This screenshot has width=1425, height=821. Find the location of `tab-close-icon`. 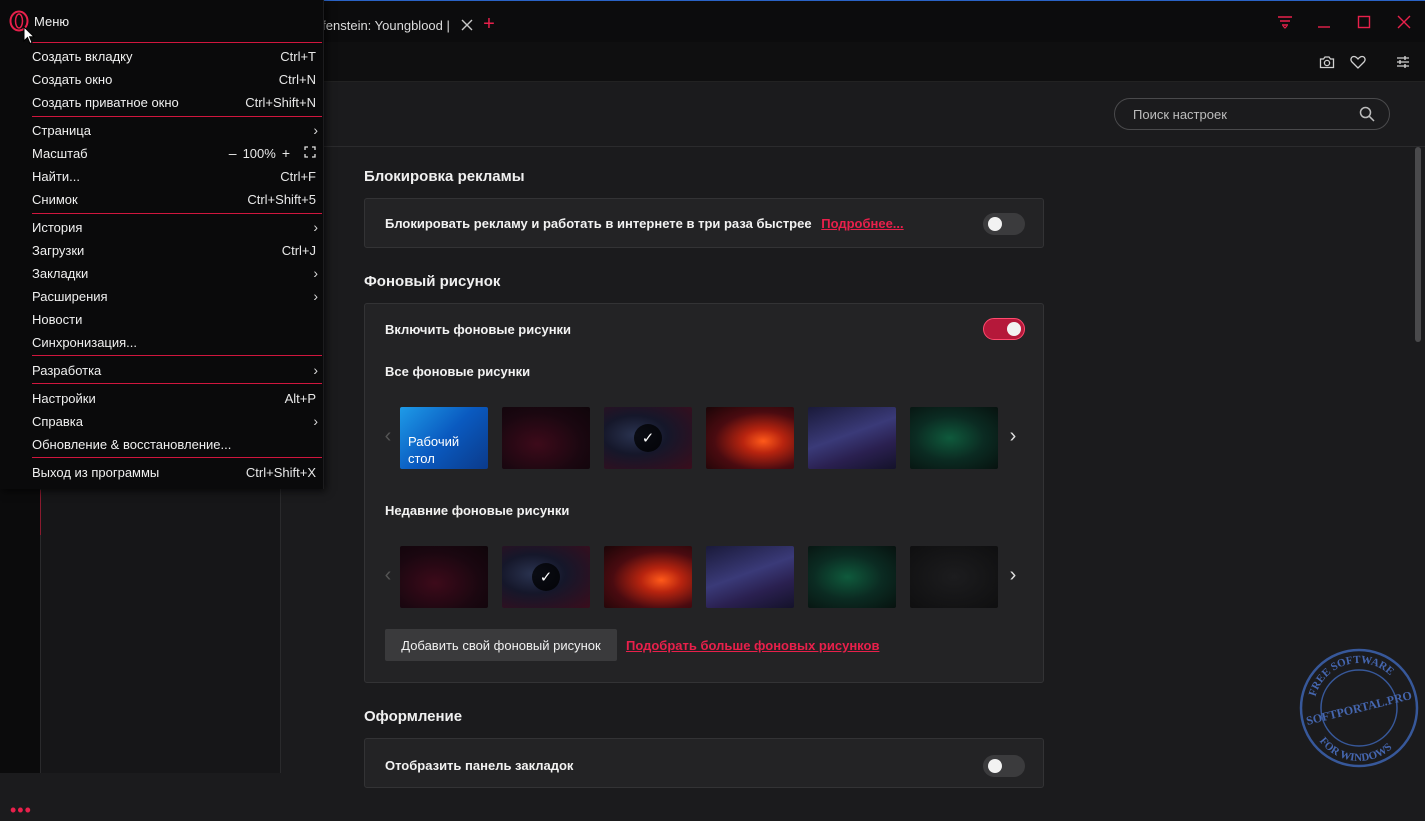

tab-close-icon is located at coordinates (467, 25).